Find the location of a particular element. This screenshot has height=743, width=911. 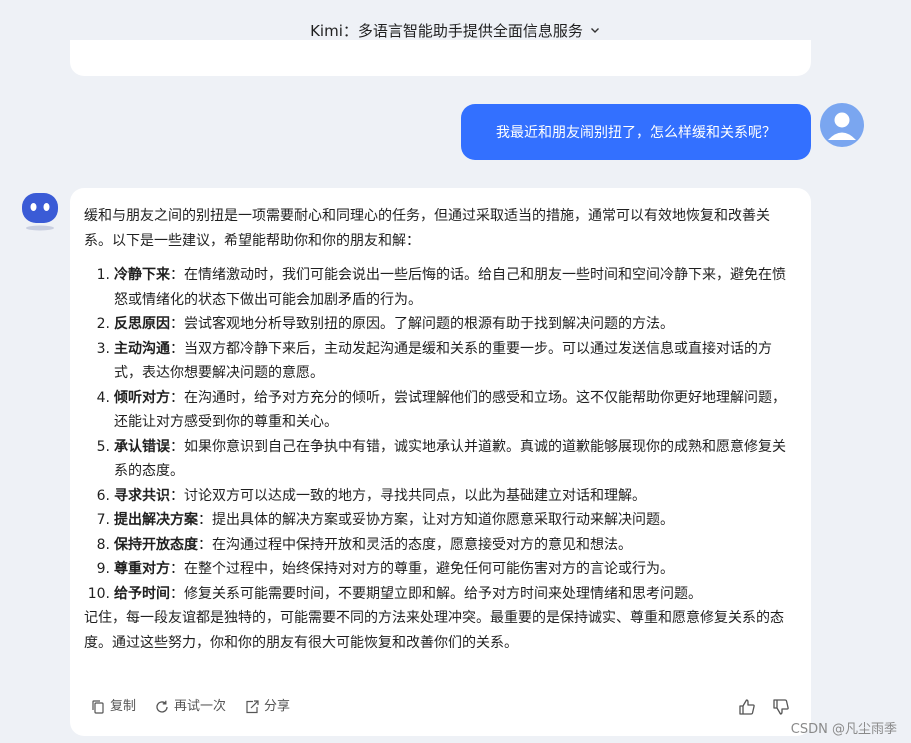

thumbs-up-icon is located at coordinates (747, 707).